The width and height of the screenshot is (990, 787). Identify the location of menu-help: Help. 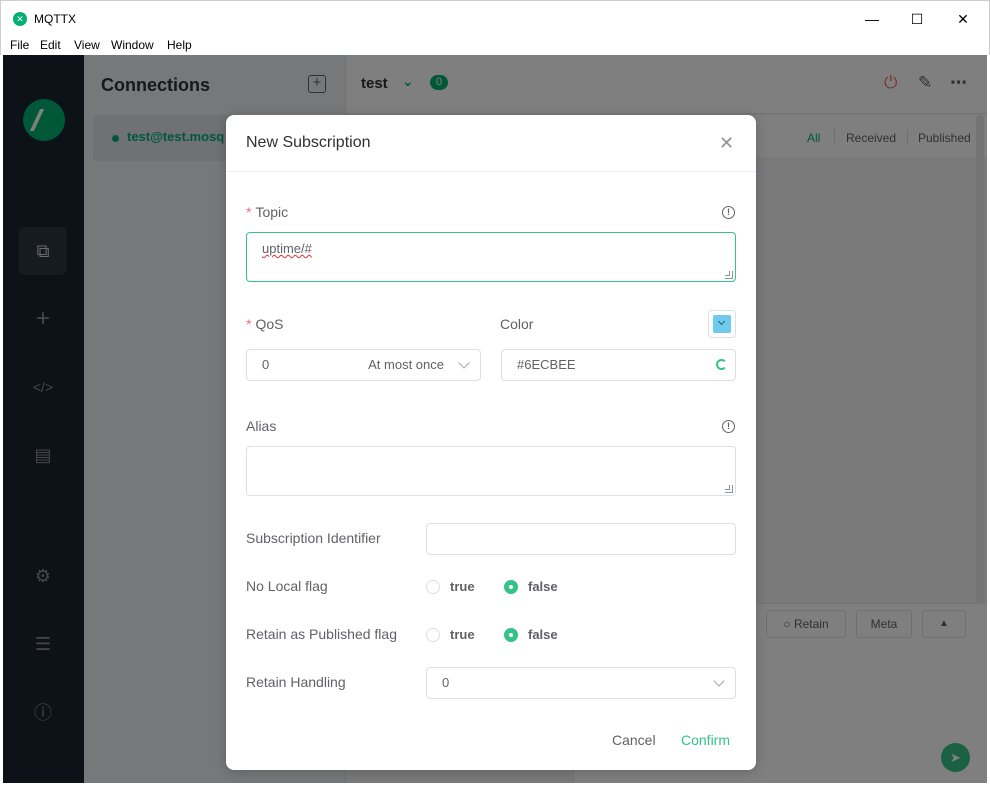
(179, 45).